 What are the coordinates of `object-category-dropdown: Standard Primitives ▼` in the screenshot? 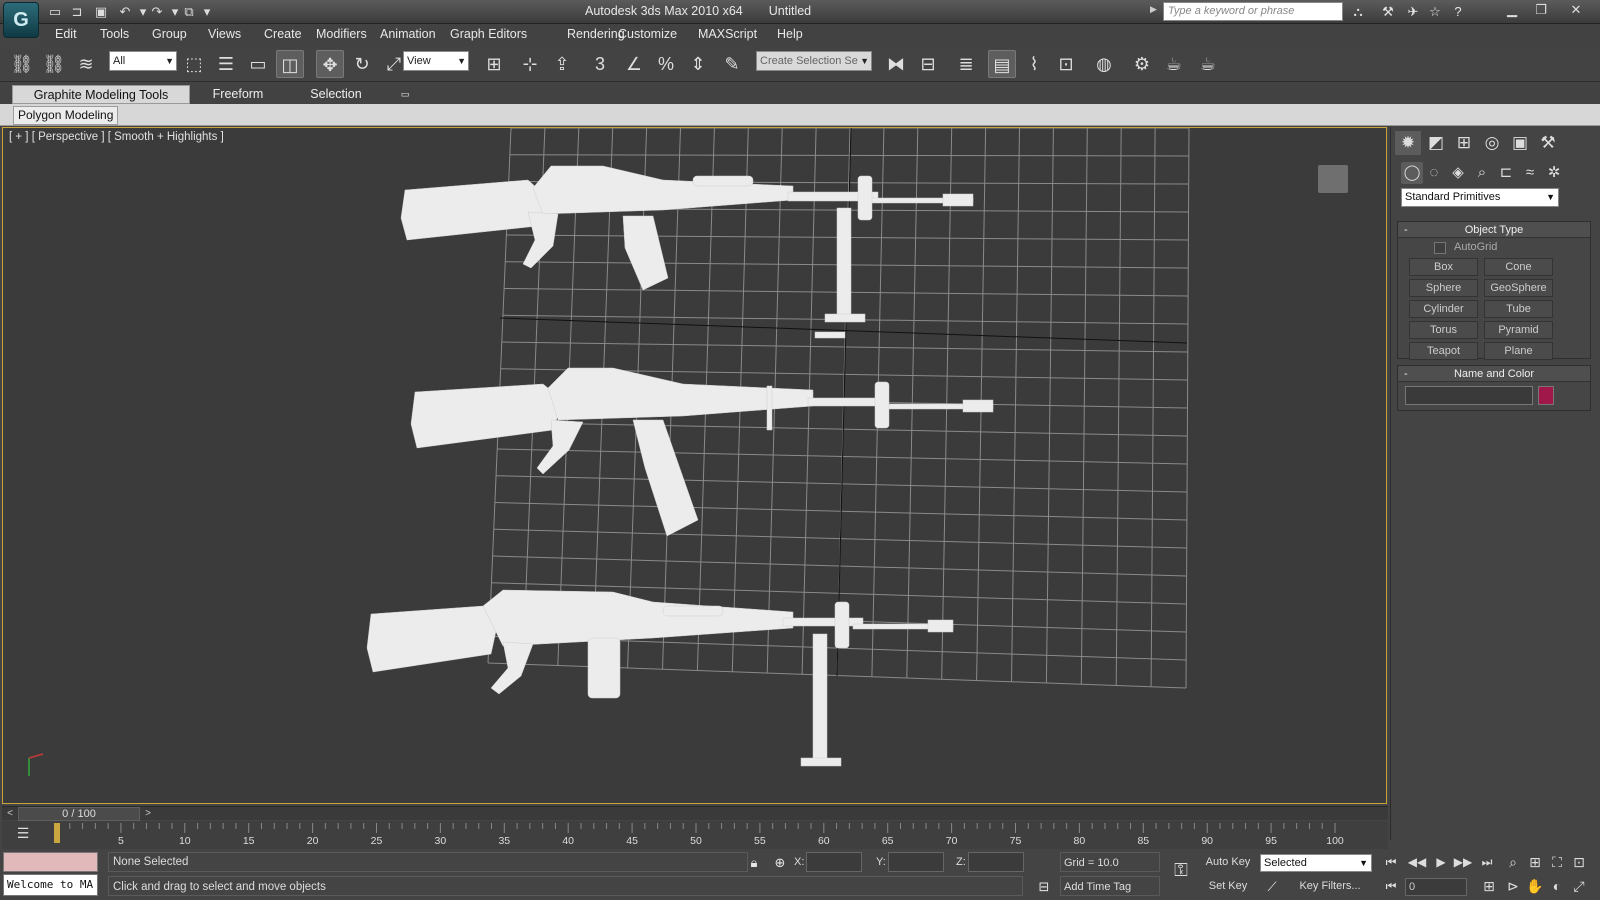 It's located at (1480, 197).